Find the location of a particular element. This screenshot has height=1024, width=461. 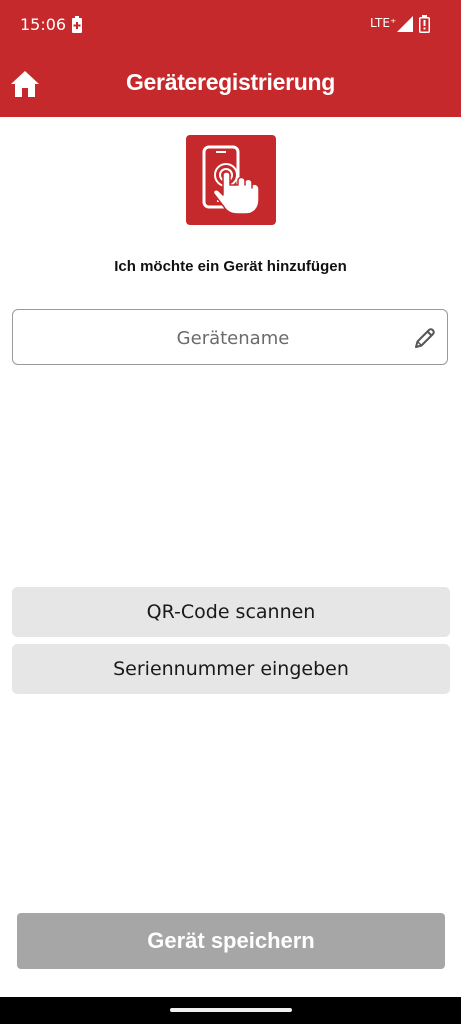

save-device-button: Gerät speichern is located at coordinates (231, 941).